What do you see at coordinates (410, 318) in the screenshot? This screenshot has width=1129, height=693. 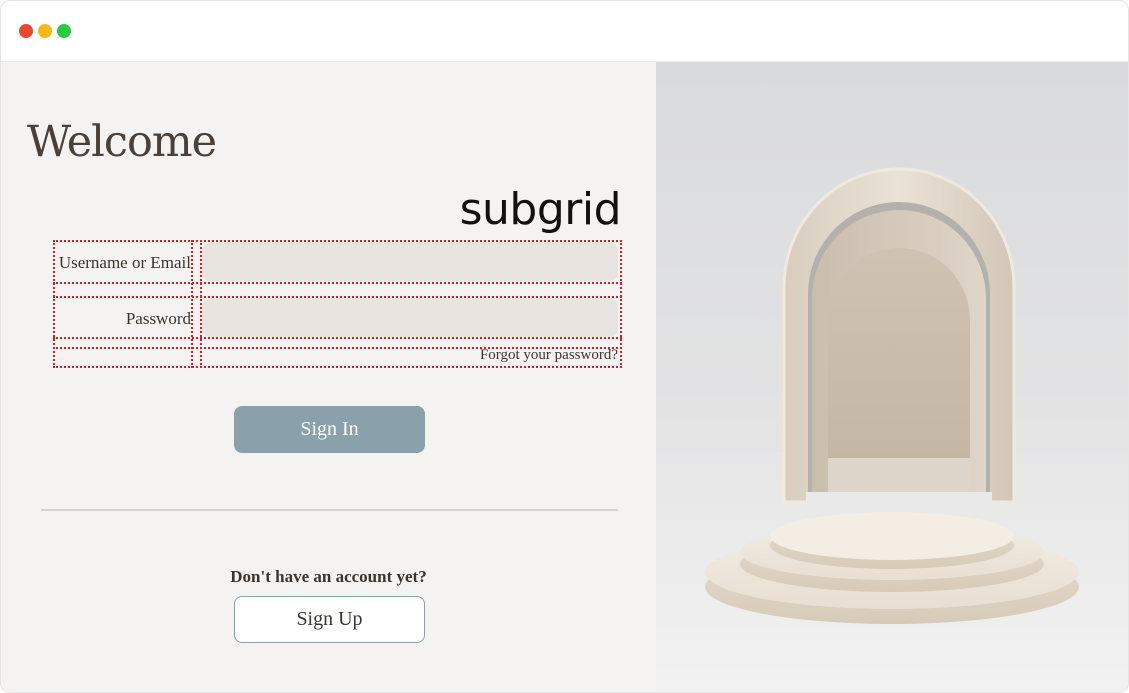 I see `password-input` at bounding box center [410, 318].